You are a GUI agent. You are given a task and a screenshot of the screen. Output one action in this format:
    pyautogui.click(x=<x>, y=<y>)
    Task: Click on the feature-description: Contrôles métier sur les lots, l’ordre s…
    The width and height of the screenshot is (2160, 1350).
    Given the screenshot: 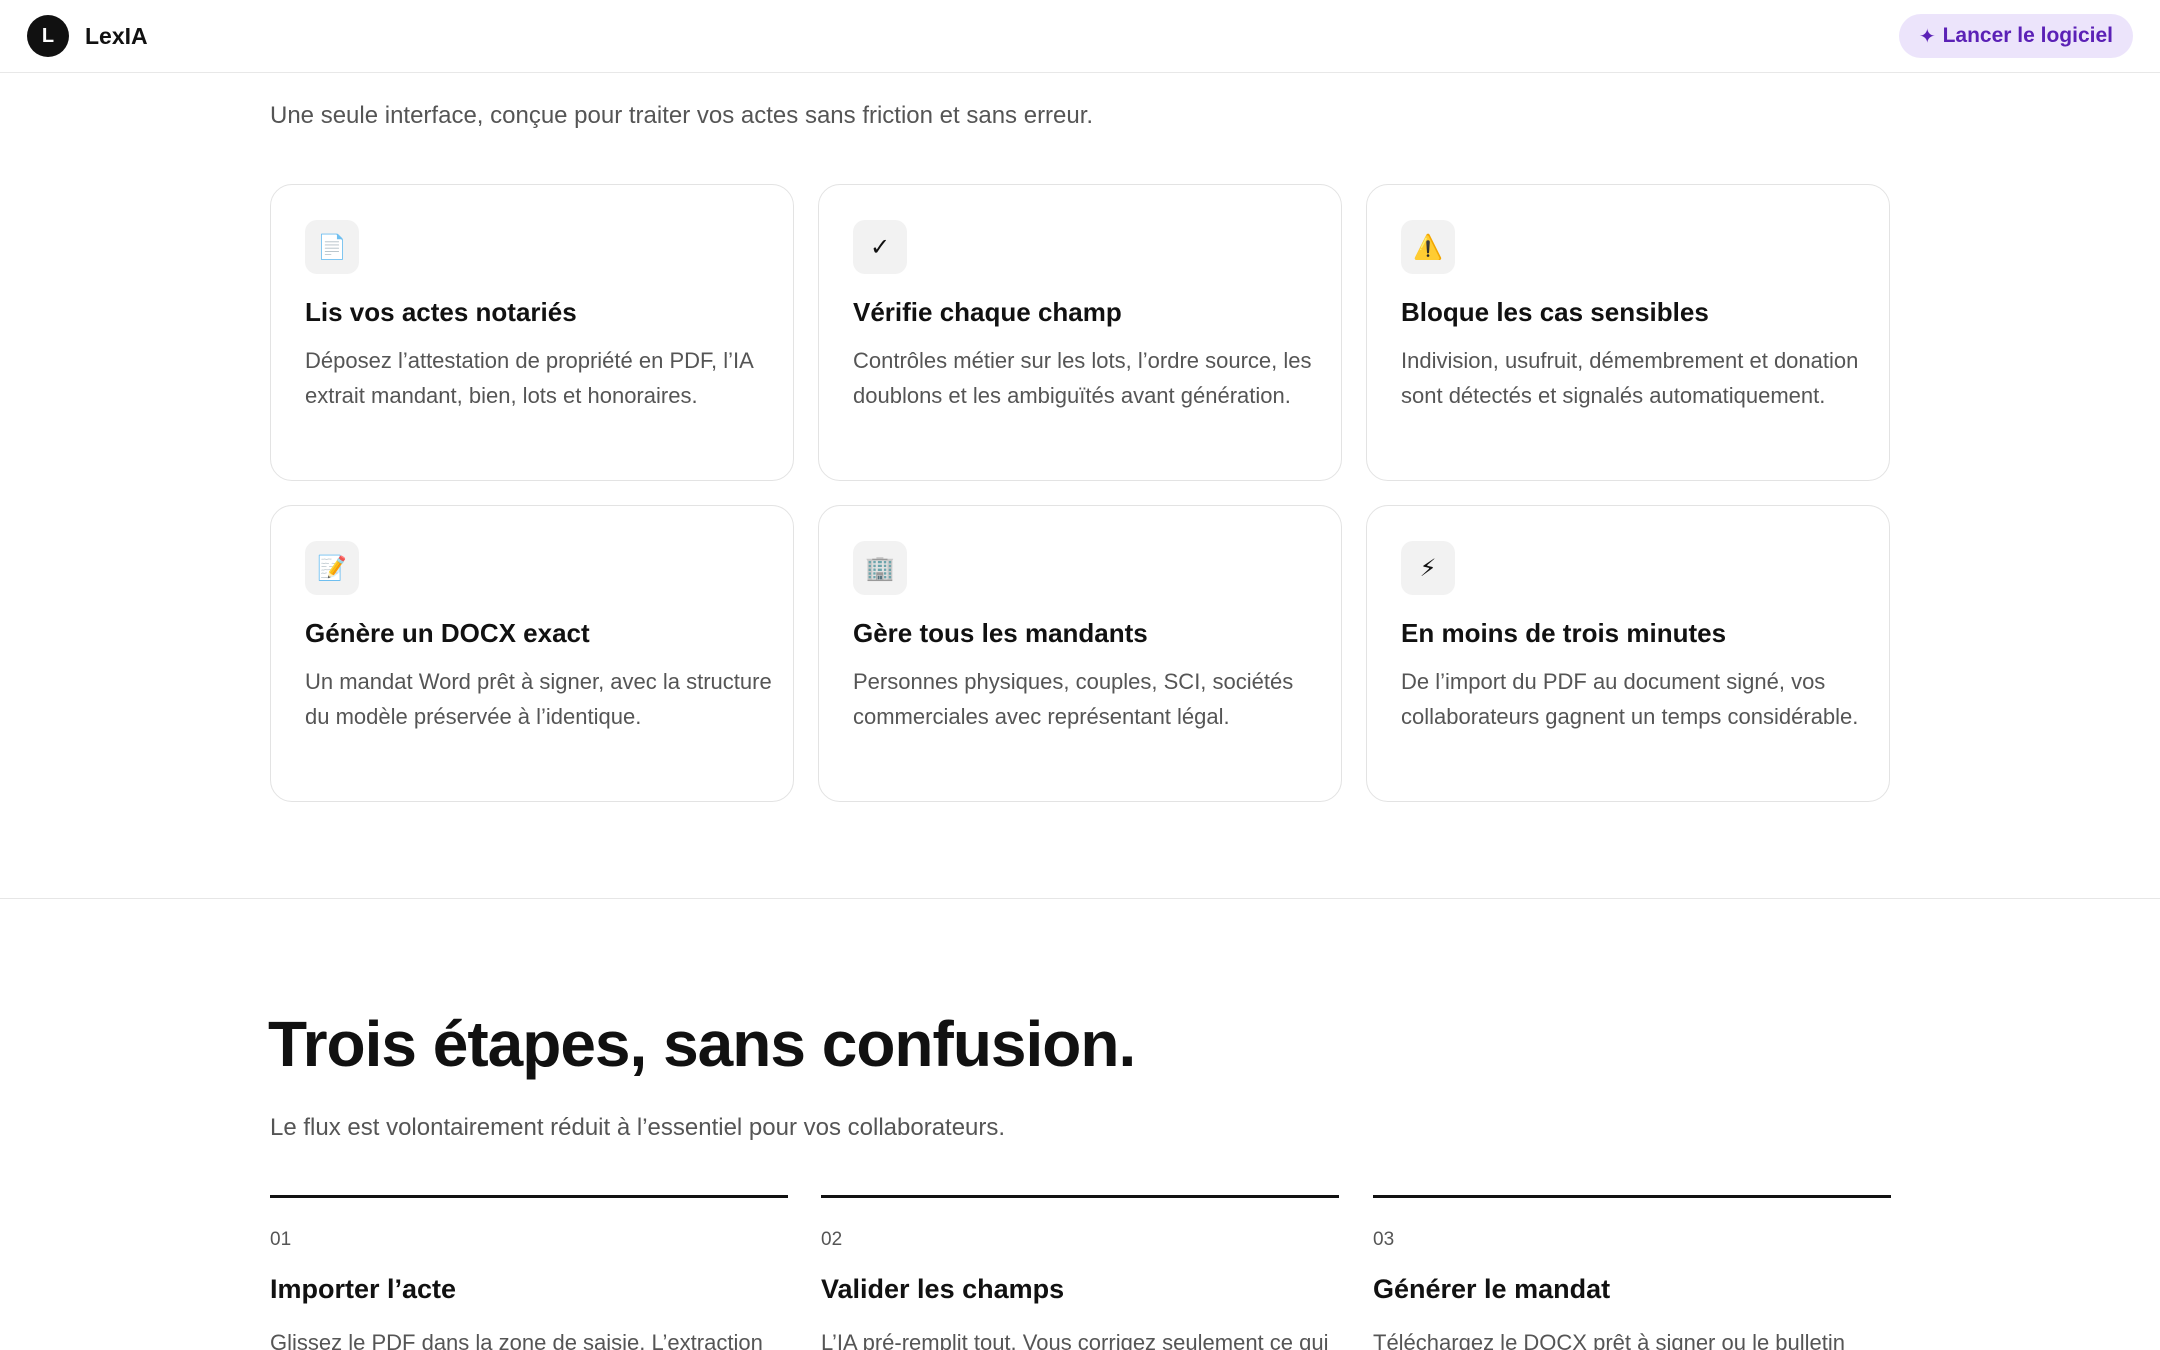 What is the action you would take?
    pyautogui.click(x=1082, y=378)
    